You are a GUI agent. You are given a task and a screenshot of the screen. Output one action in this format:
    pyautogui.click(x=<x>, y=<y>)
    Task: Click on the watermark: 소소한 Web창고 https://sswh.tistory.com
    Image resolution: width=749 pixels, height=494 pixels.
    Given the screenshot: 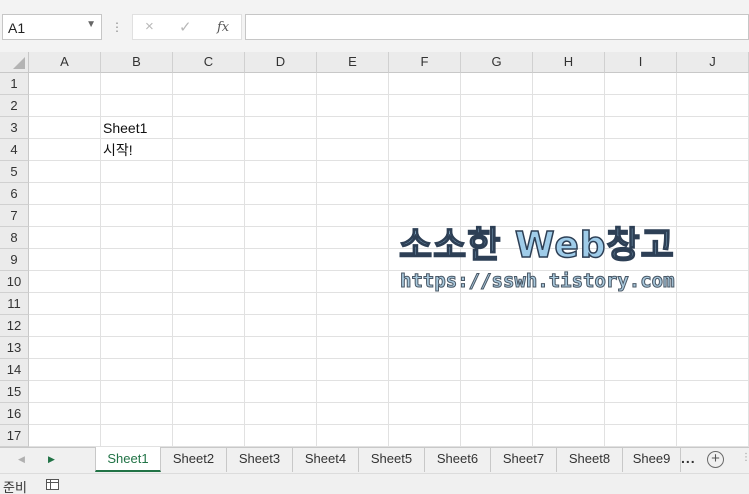 What is the action you would take?
    pyautogui.click(x=559, y=260)
    